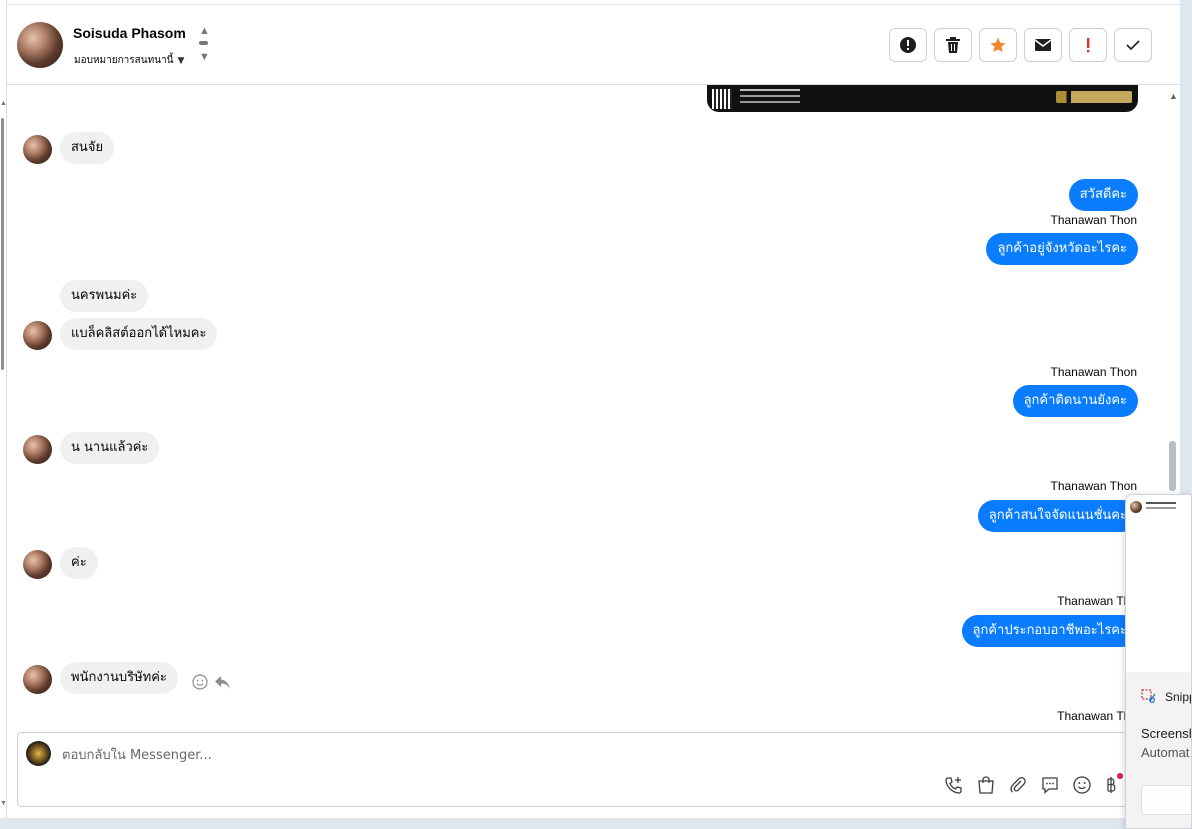  I want to click on incoming-message: พนักงานบริษัทค่ะ, so click(119, 678).